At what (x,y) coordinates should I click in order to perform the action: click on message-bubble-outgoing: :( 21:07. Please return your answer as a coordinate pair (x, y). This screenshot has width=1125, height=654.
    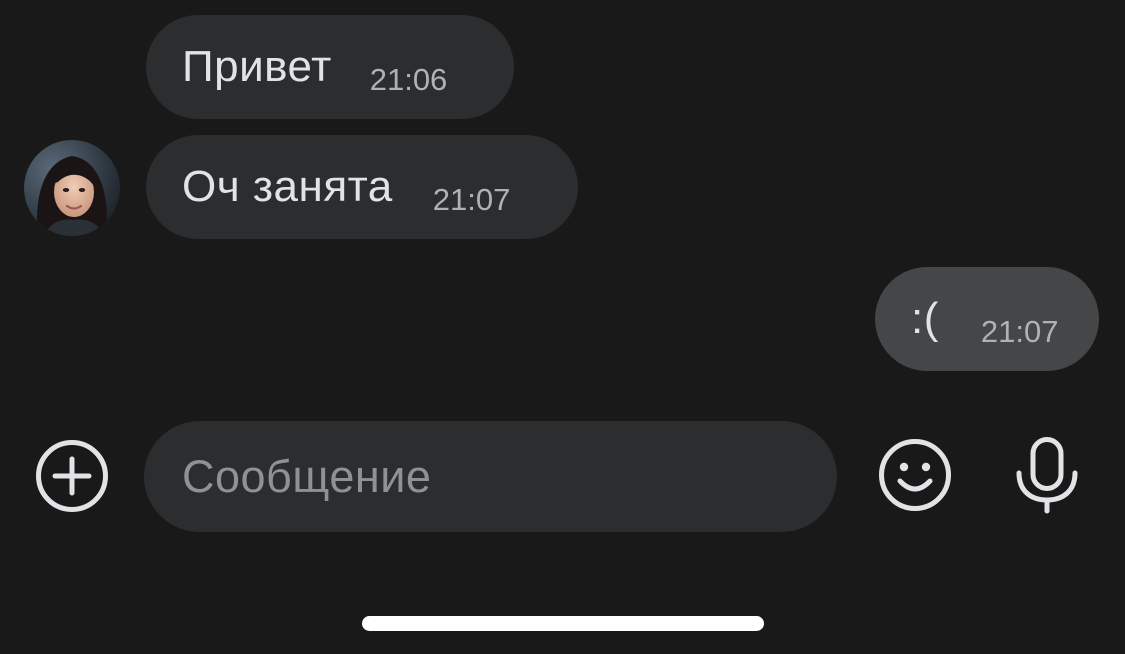
    Looking at the image, I should click on (987, 319).